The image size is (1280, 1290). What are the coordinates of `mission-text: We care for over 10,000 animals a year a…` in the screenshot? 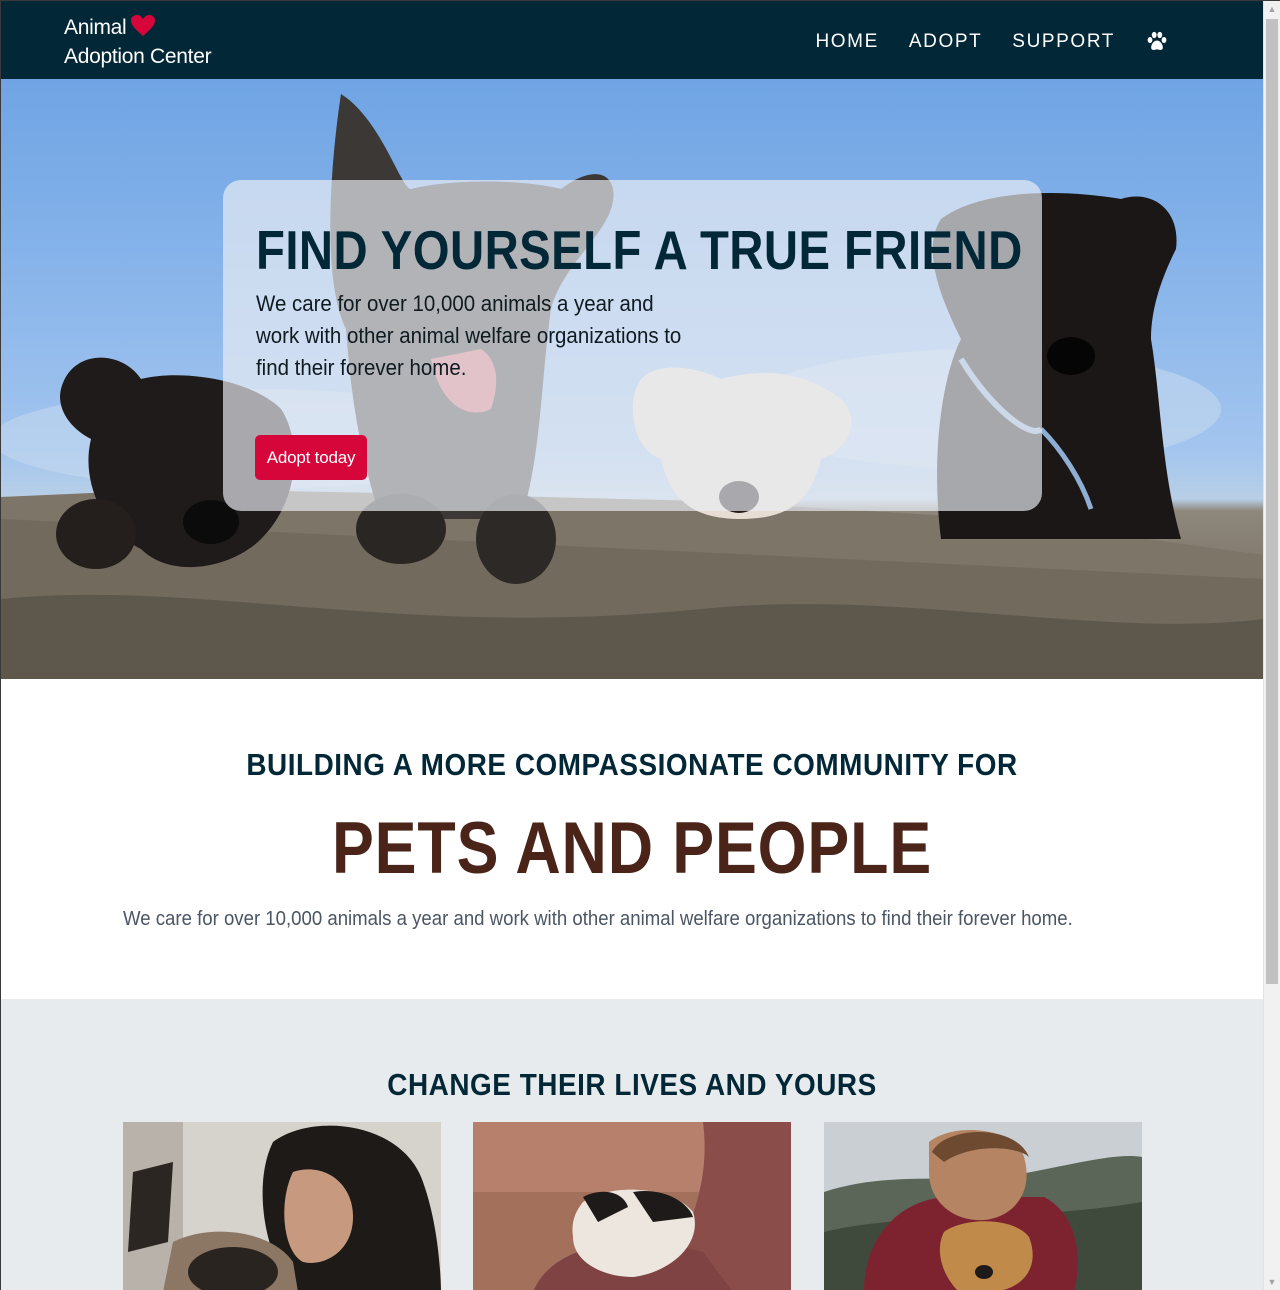 It's located at (598, 919).